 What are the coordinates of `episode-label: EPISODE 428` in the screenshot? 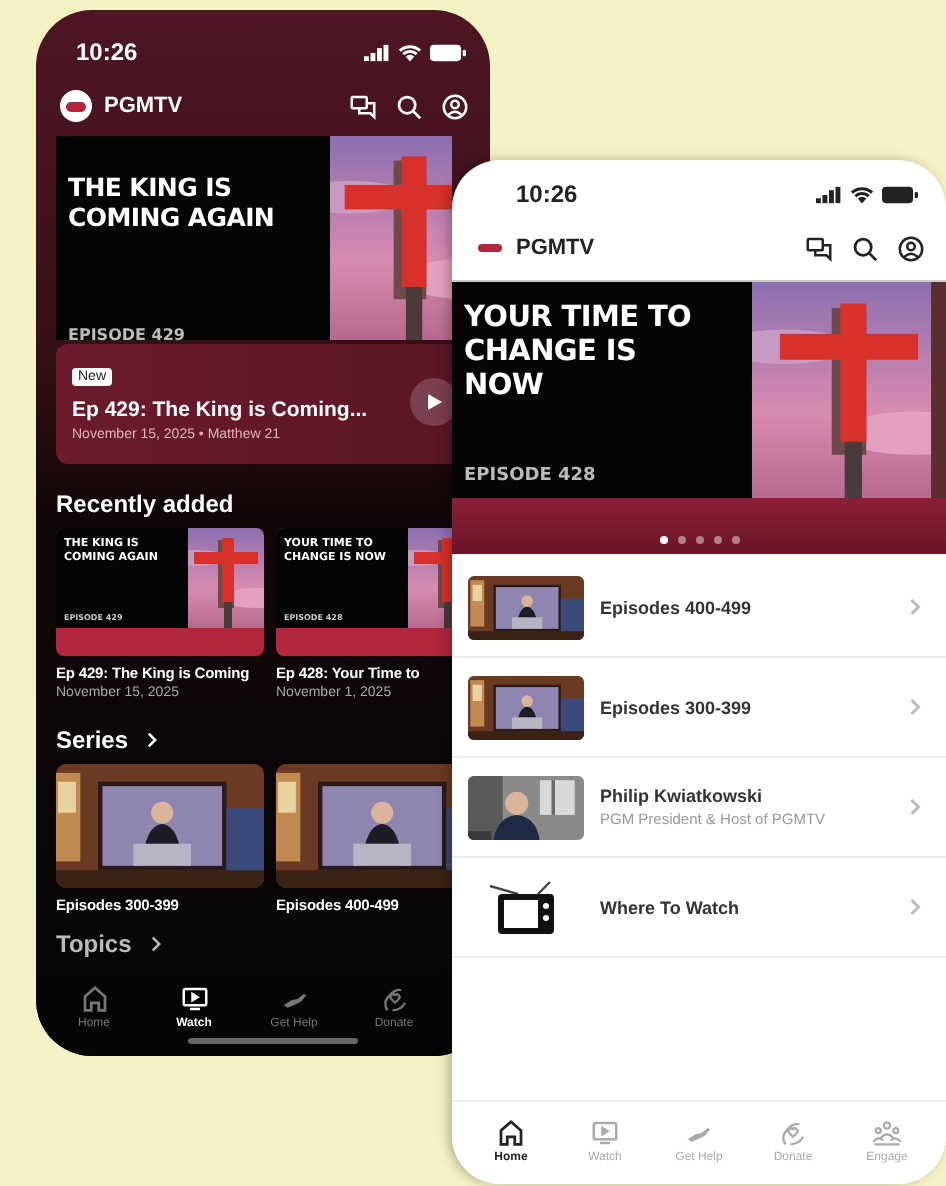 It's located at (531, 476).